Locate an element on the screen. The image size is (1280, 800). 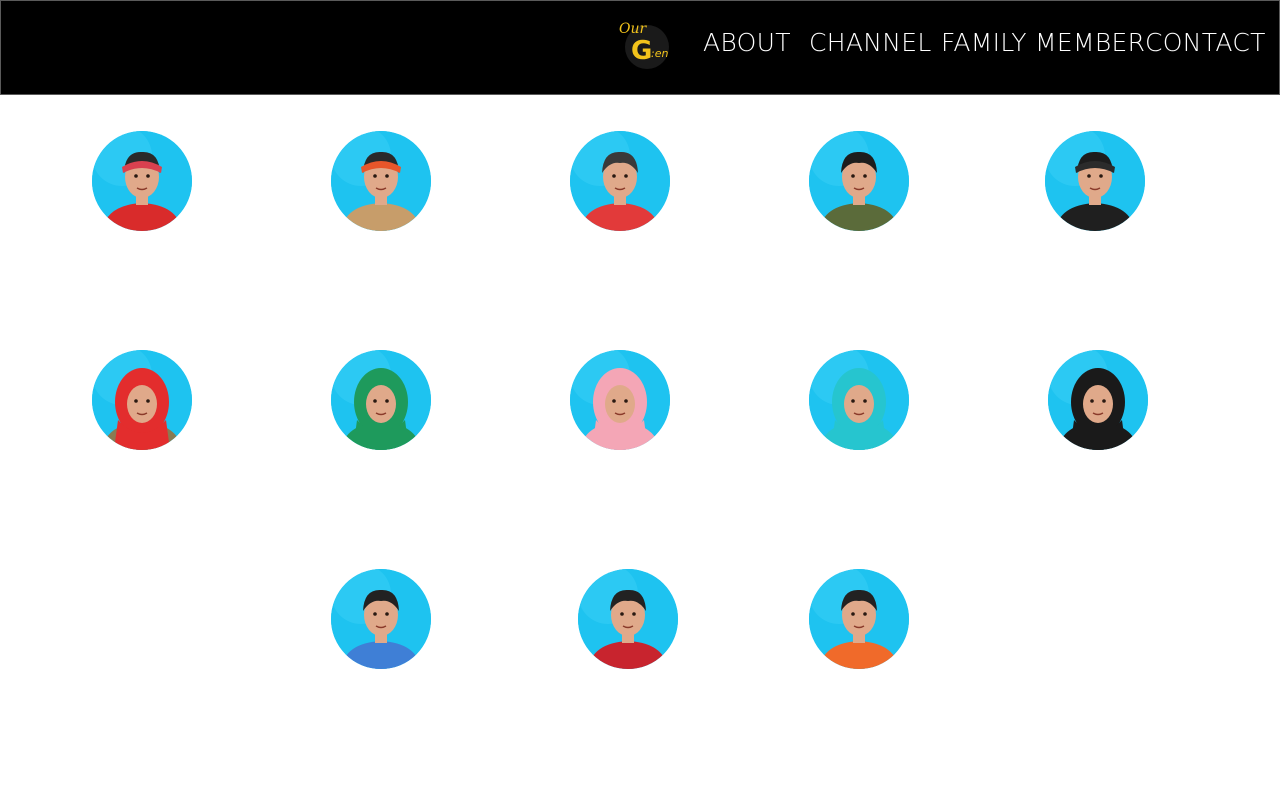
woman-black-hijab-heart-glasses-avatar is located at coordinates (1098, 400).